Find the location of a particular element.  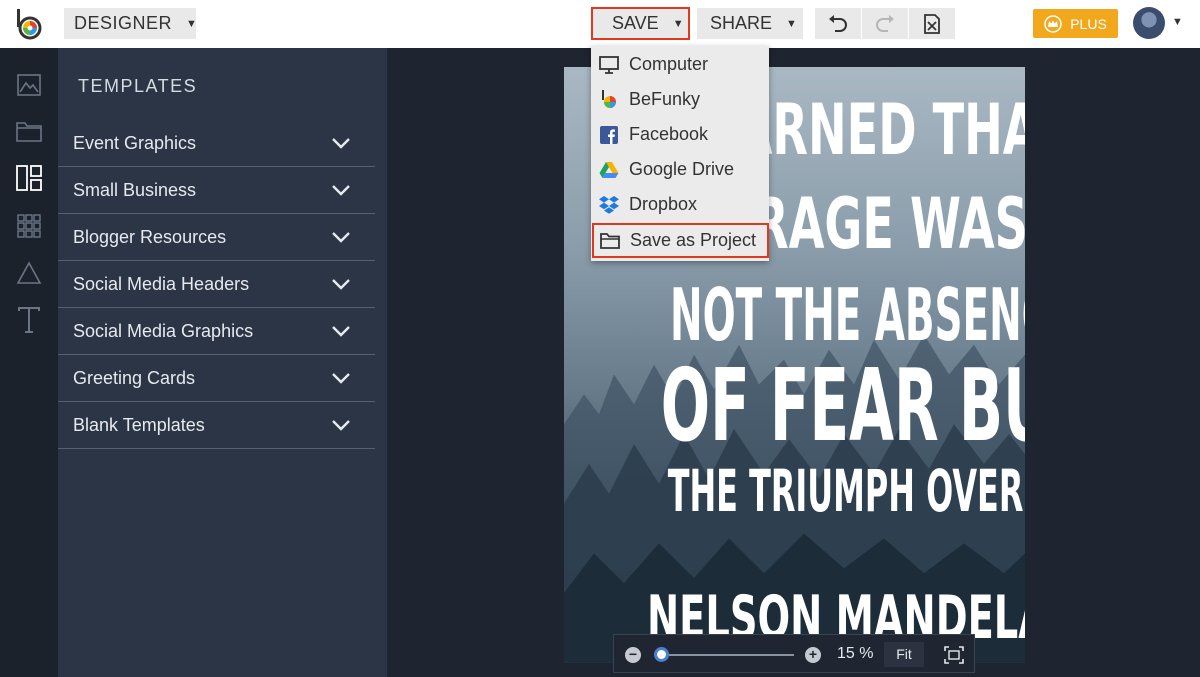

zoom-out-button: − is located at coordinates (633, 655).